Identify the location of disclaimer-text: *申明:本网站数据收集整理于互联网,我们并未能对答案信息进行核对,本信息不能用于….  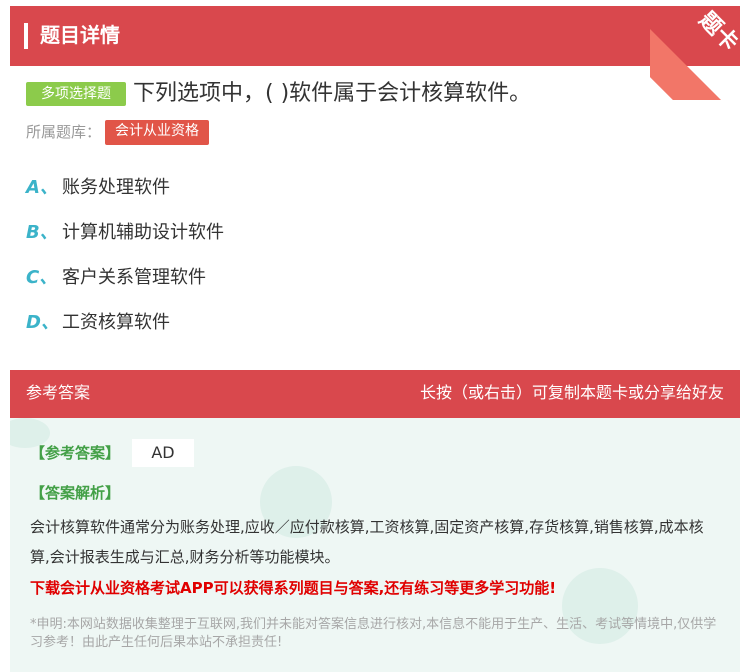
(373, 633).